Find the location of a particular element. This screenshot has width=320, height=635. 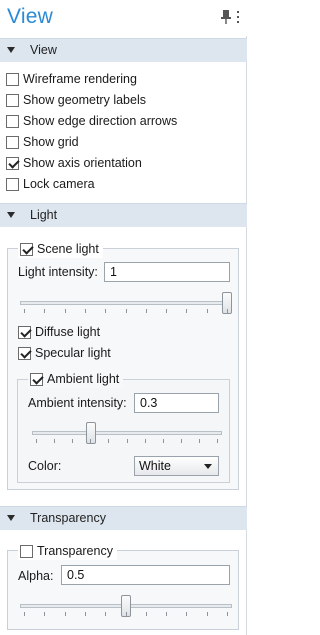

checkbox-label: Ambient light is located at coordinates (83, 379).